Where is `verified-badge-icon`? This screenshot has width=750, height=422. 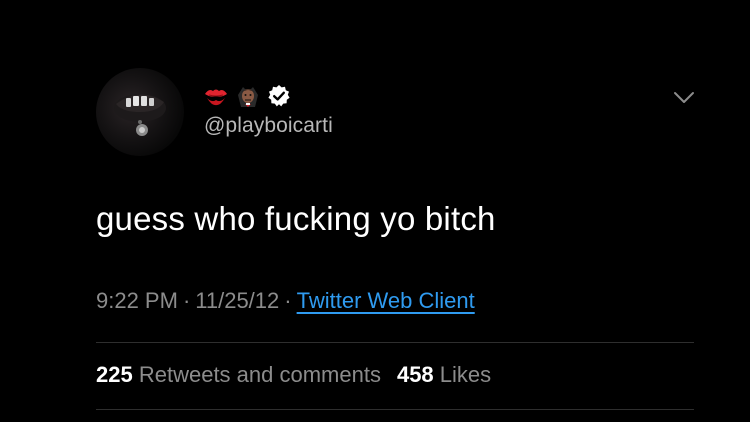
verified-badge-icon is located at coordinates (279, 96).